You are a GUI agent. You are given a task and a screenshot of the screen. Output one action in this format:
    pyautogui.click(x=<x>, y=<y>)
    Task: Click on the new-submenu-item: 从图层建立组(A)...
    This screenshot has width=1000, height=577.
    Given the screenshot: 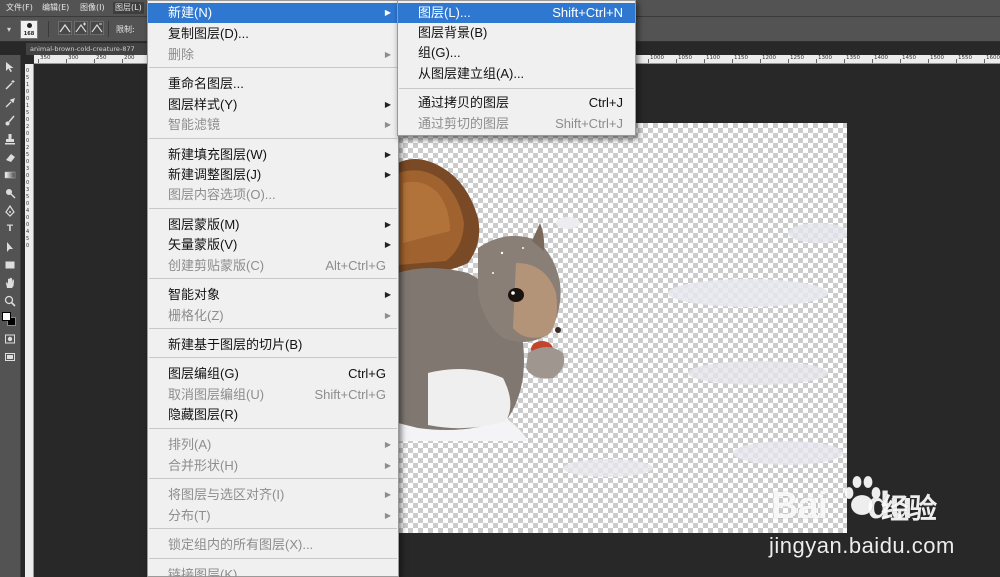 What is the action you would take?
    pyautogui.click(x=516, y=74)
    